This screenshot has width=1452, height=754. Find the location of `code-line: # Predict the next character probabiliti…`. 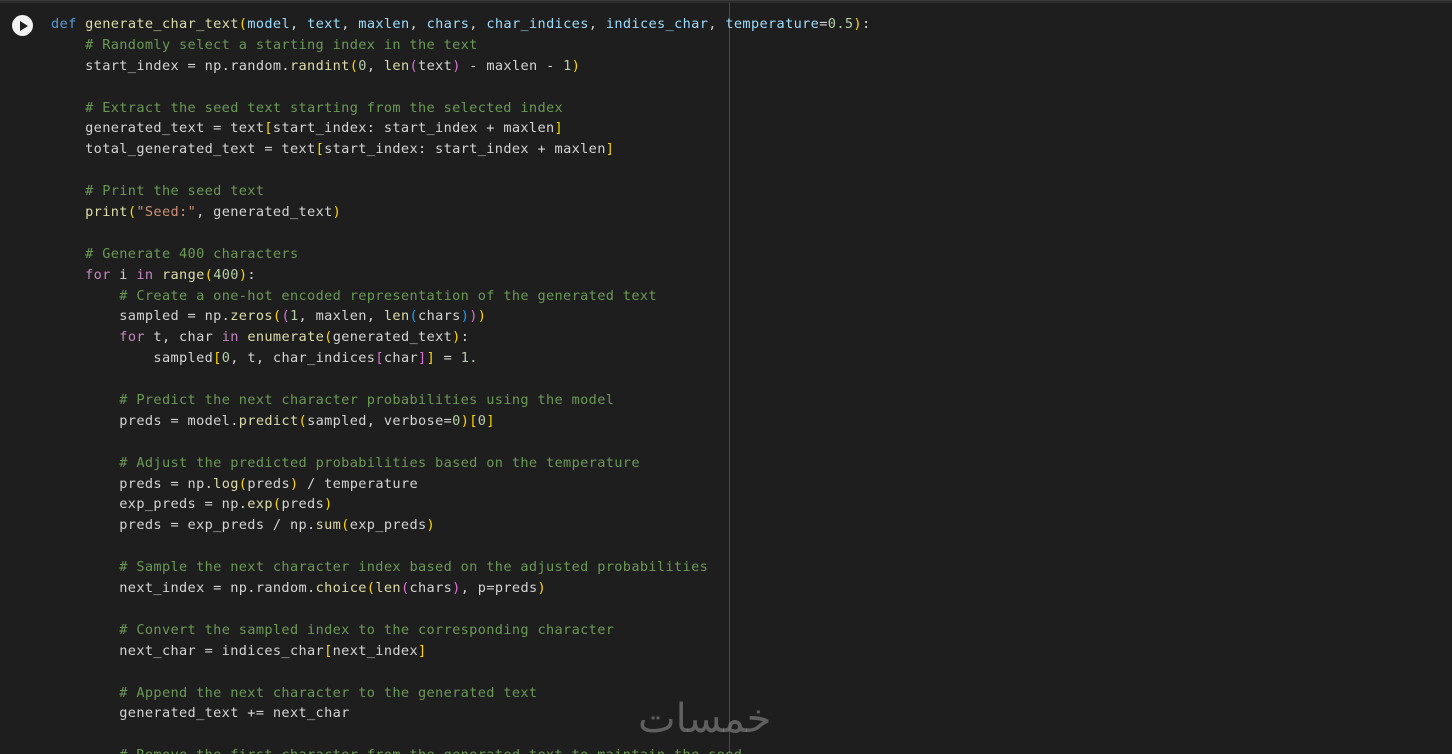

code-line: # Predict the next character probabiliti… is located at coordinates (367, 400).